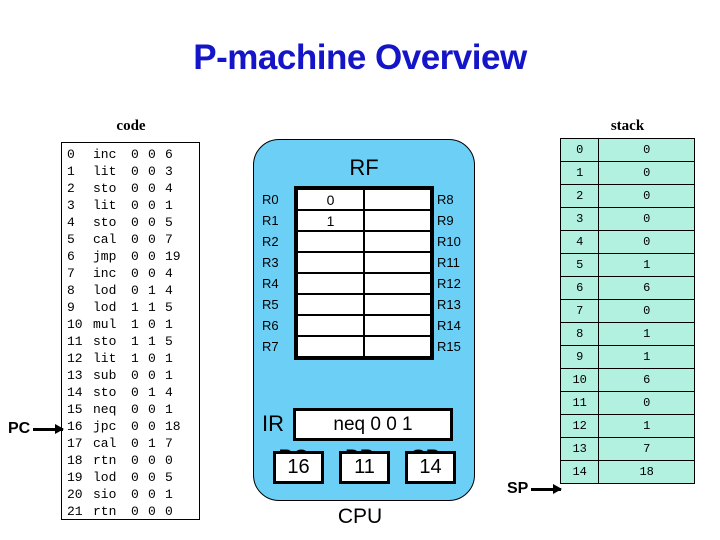 The image size is (720, 540). I want to click on register-label-r4: R4, so click(270, 283).